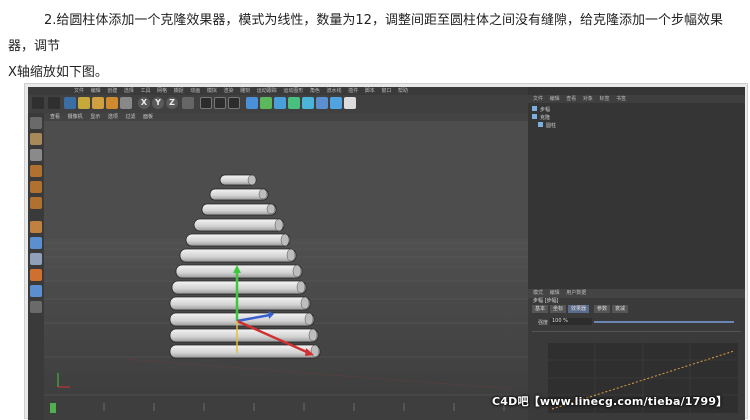 Image resolution: width=750 pixels, height=420 pixels. I want to click on coordinate-system-icon, so click(188, 103).